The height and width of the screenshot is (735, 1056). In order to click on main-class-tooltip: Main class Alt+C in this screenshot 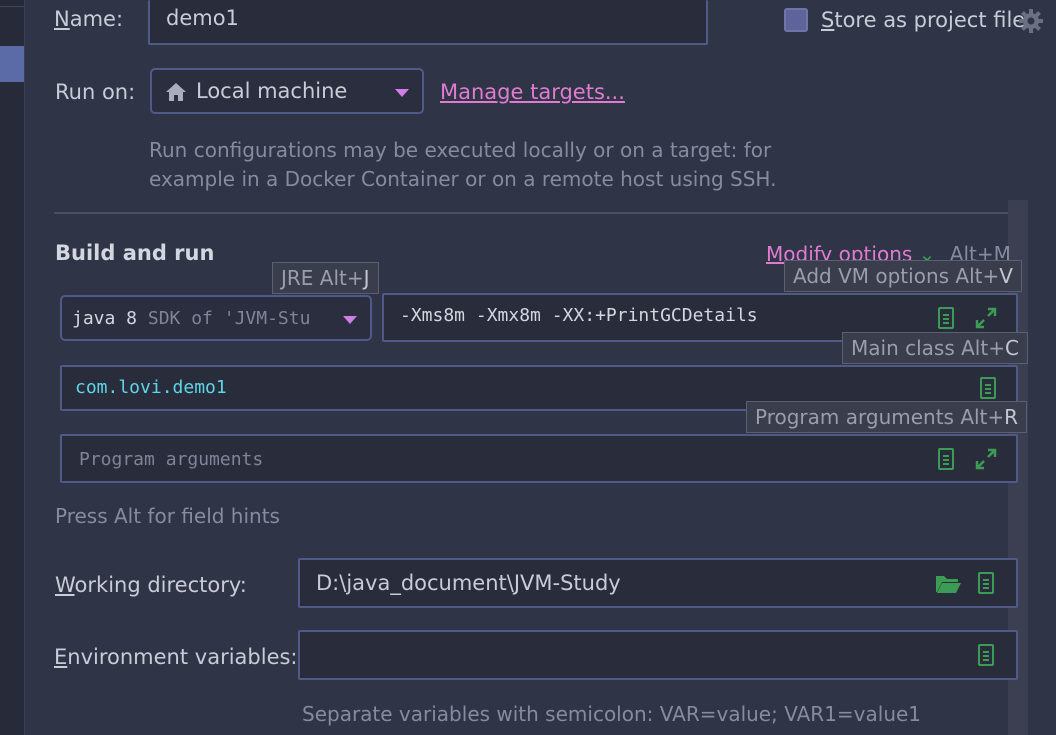, I will do `click(935, 348)`.